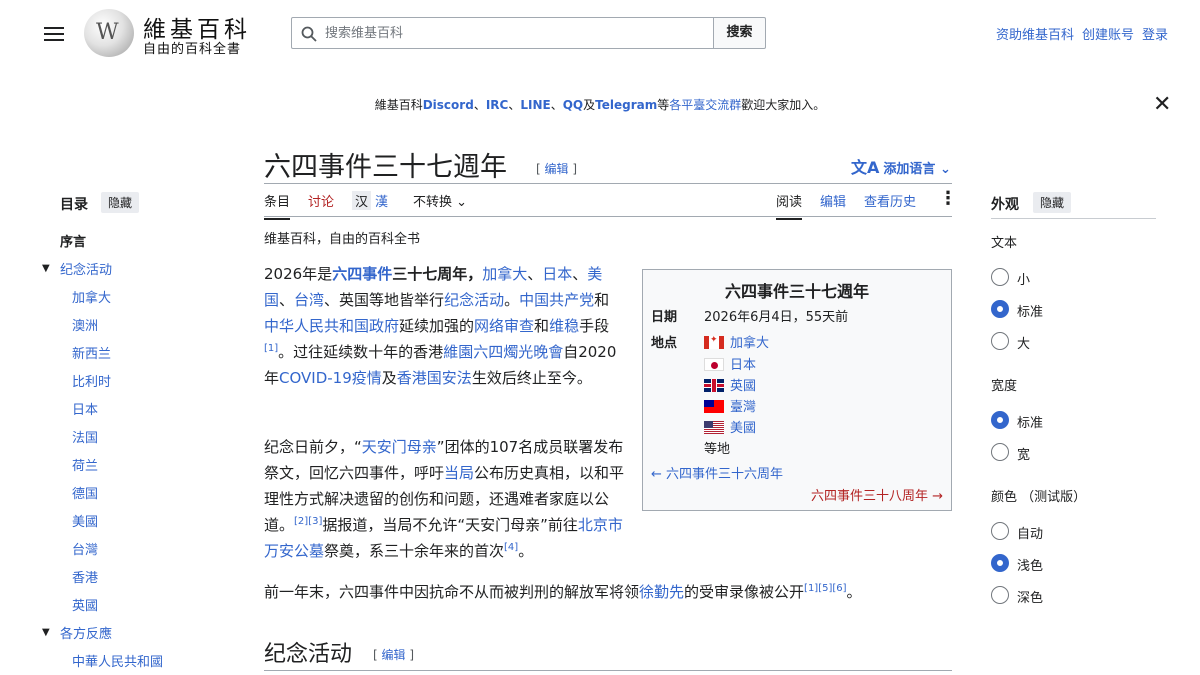 Image resolution: width=1200 pixels, height=675 pixels. I want to click on infobox-place-us: 美國, so click(730, 426).